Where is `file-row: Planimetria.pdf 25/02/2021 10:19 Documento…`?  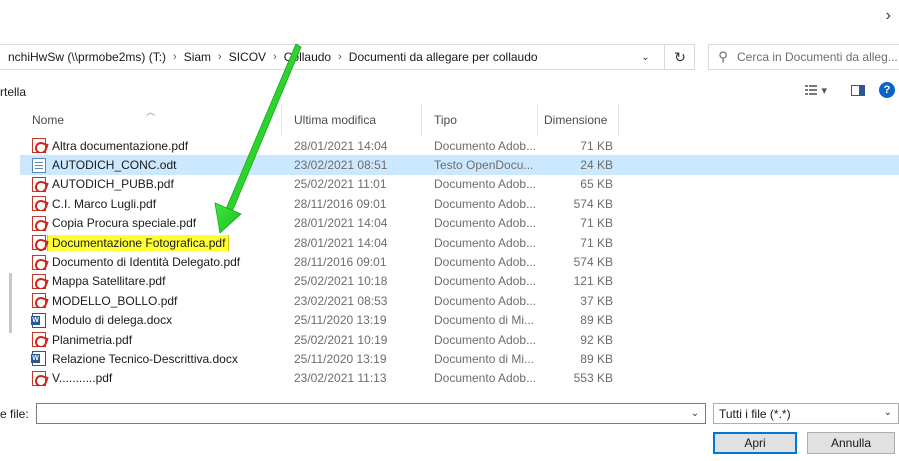
file-row: Planimetria.pdf 25/02/2021 10:19 Documento… is located at coordinates (459, 339).